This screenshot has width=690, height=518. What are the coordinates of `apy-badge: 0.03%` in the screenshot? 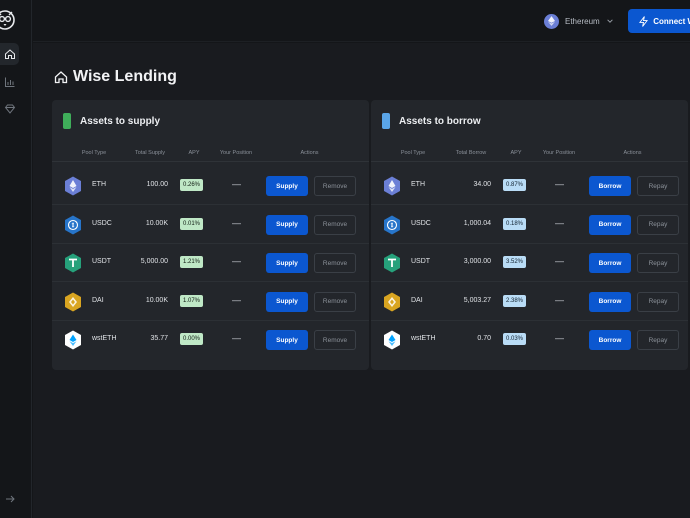 It's located at (515, 339).